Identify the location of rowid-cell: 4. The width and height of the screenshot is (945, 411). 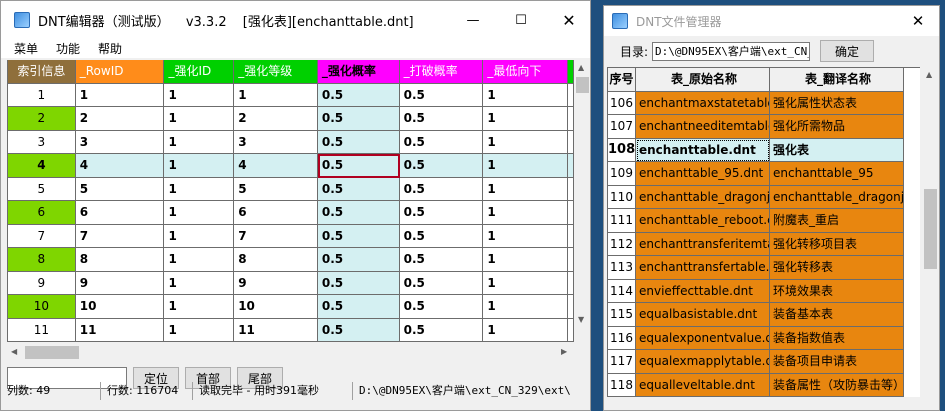
(120, 166).